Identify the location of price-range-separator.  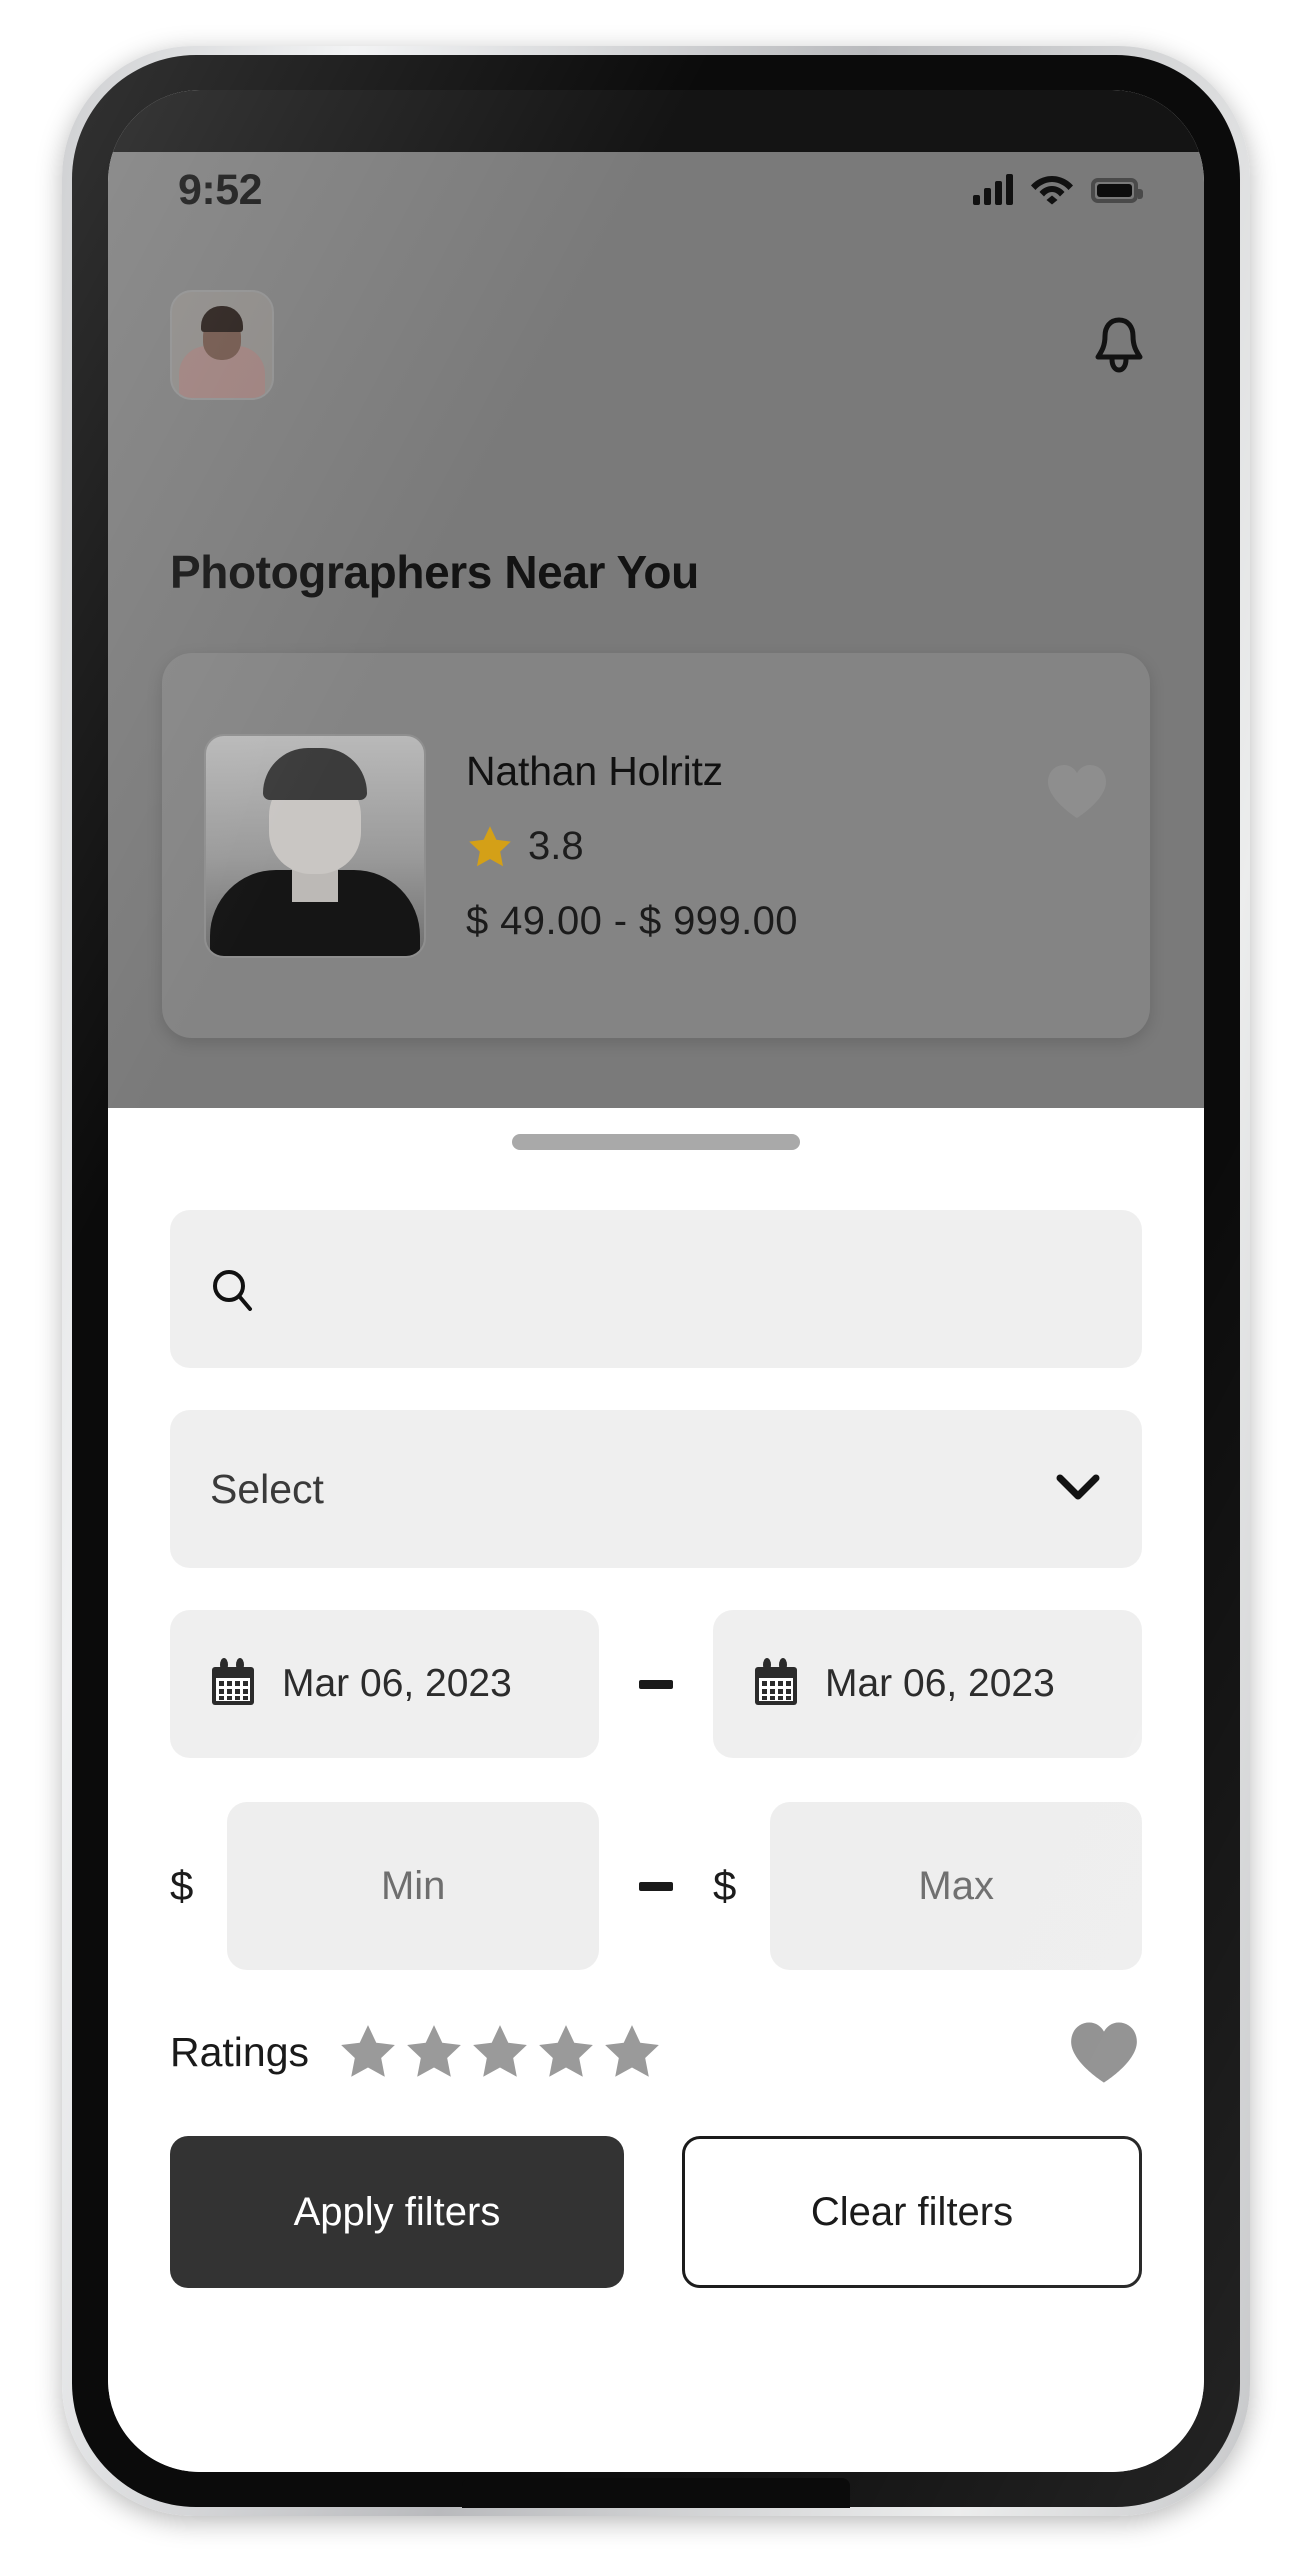
(656, 1886).